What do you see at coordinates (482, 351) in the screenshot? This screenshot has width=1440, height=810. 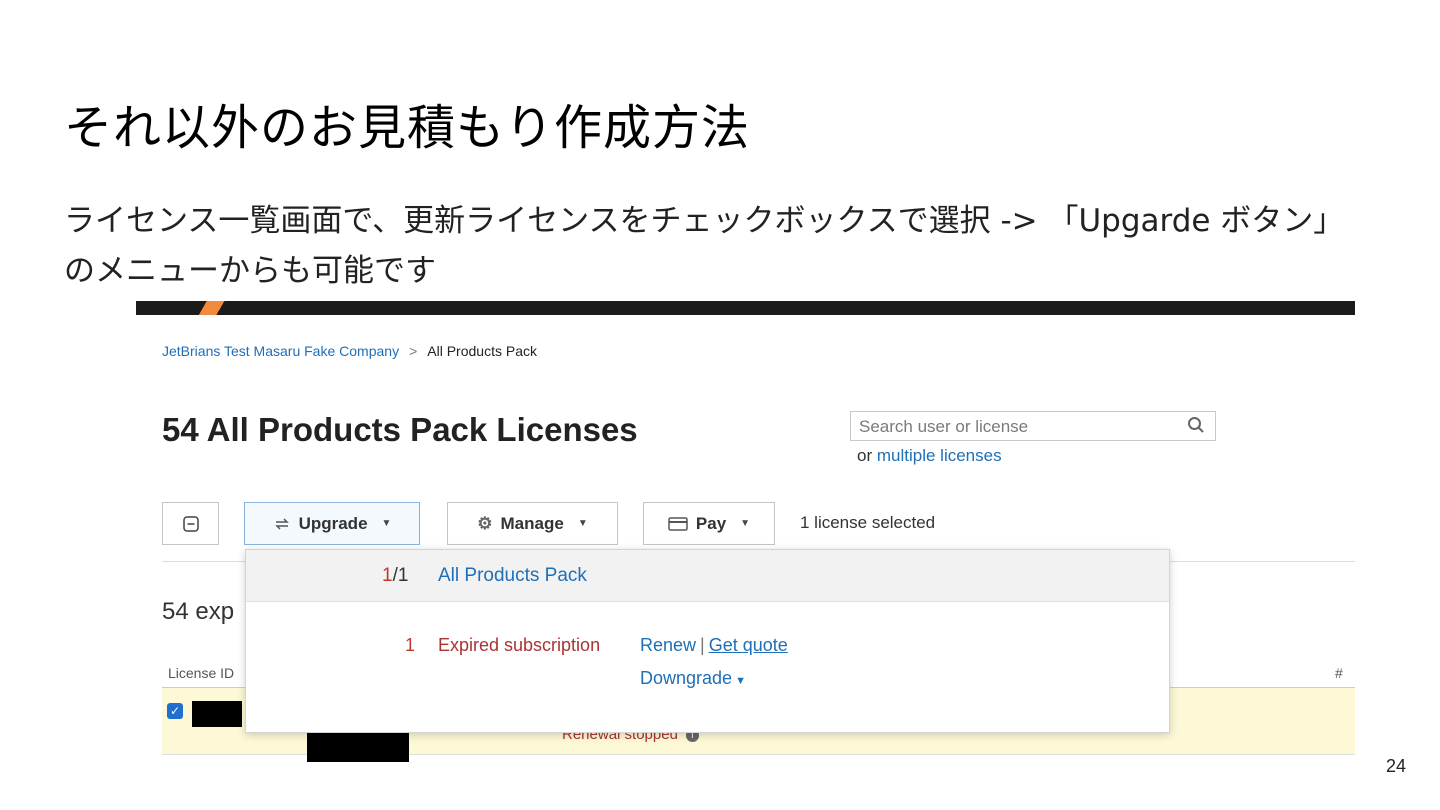 I see `breadcrumb-current: All Products Pack` at bounding box center [482, 351].